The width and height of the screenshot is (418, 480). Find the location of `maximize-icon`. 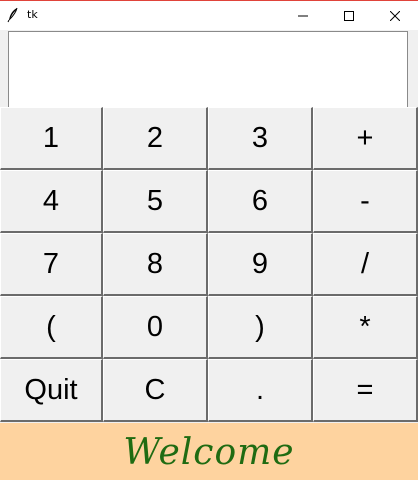

maximize-icon is located at coordinates (349, 15).